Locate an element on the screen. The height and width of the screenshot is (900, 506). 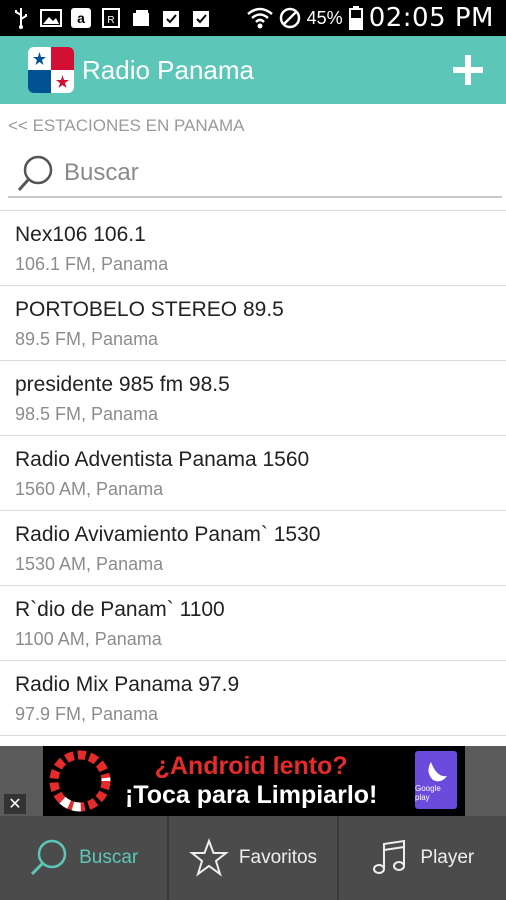
ad-close-button: ✕ is located at coordinates (15, 804).